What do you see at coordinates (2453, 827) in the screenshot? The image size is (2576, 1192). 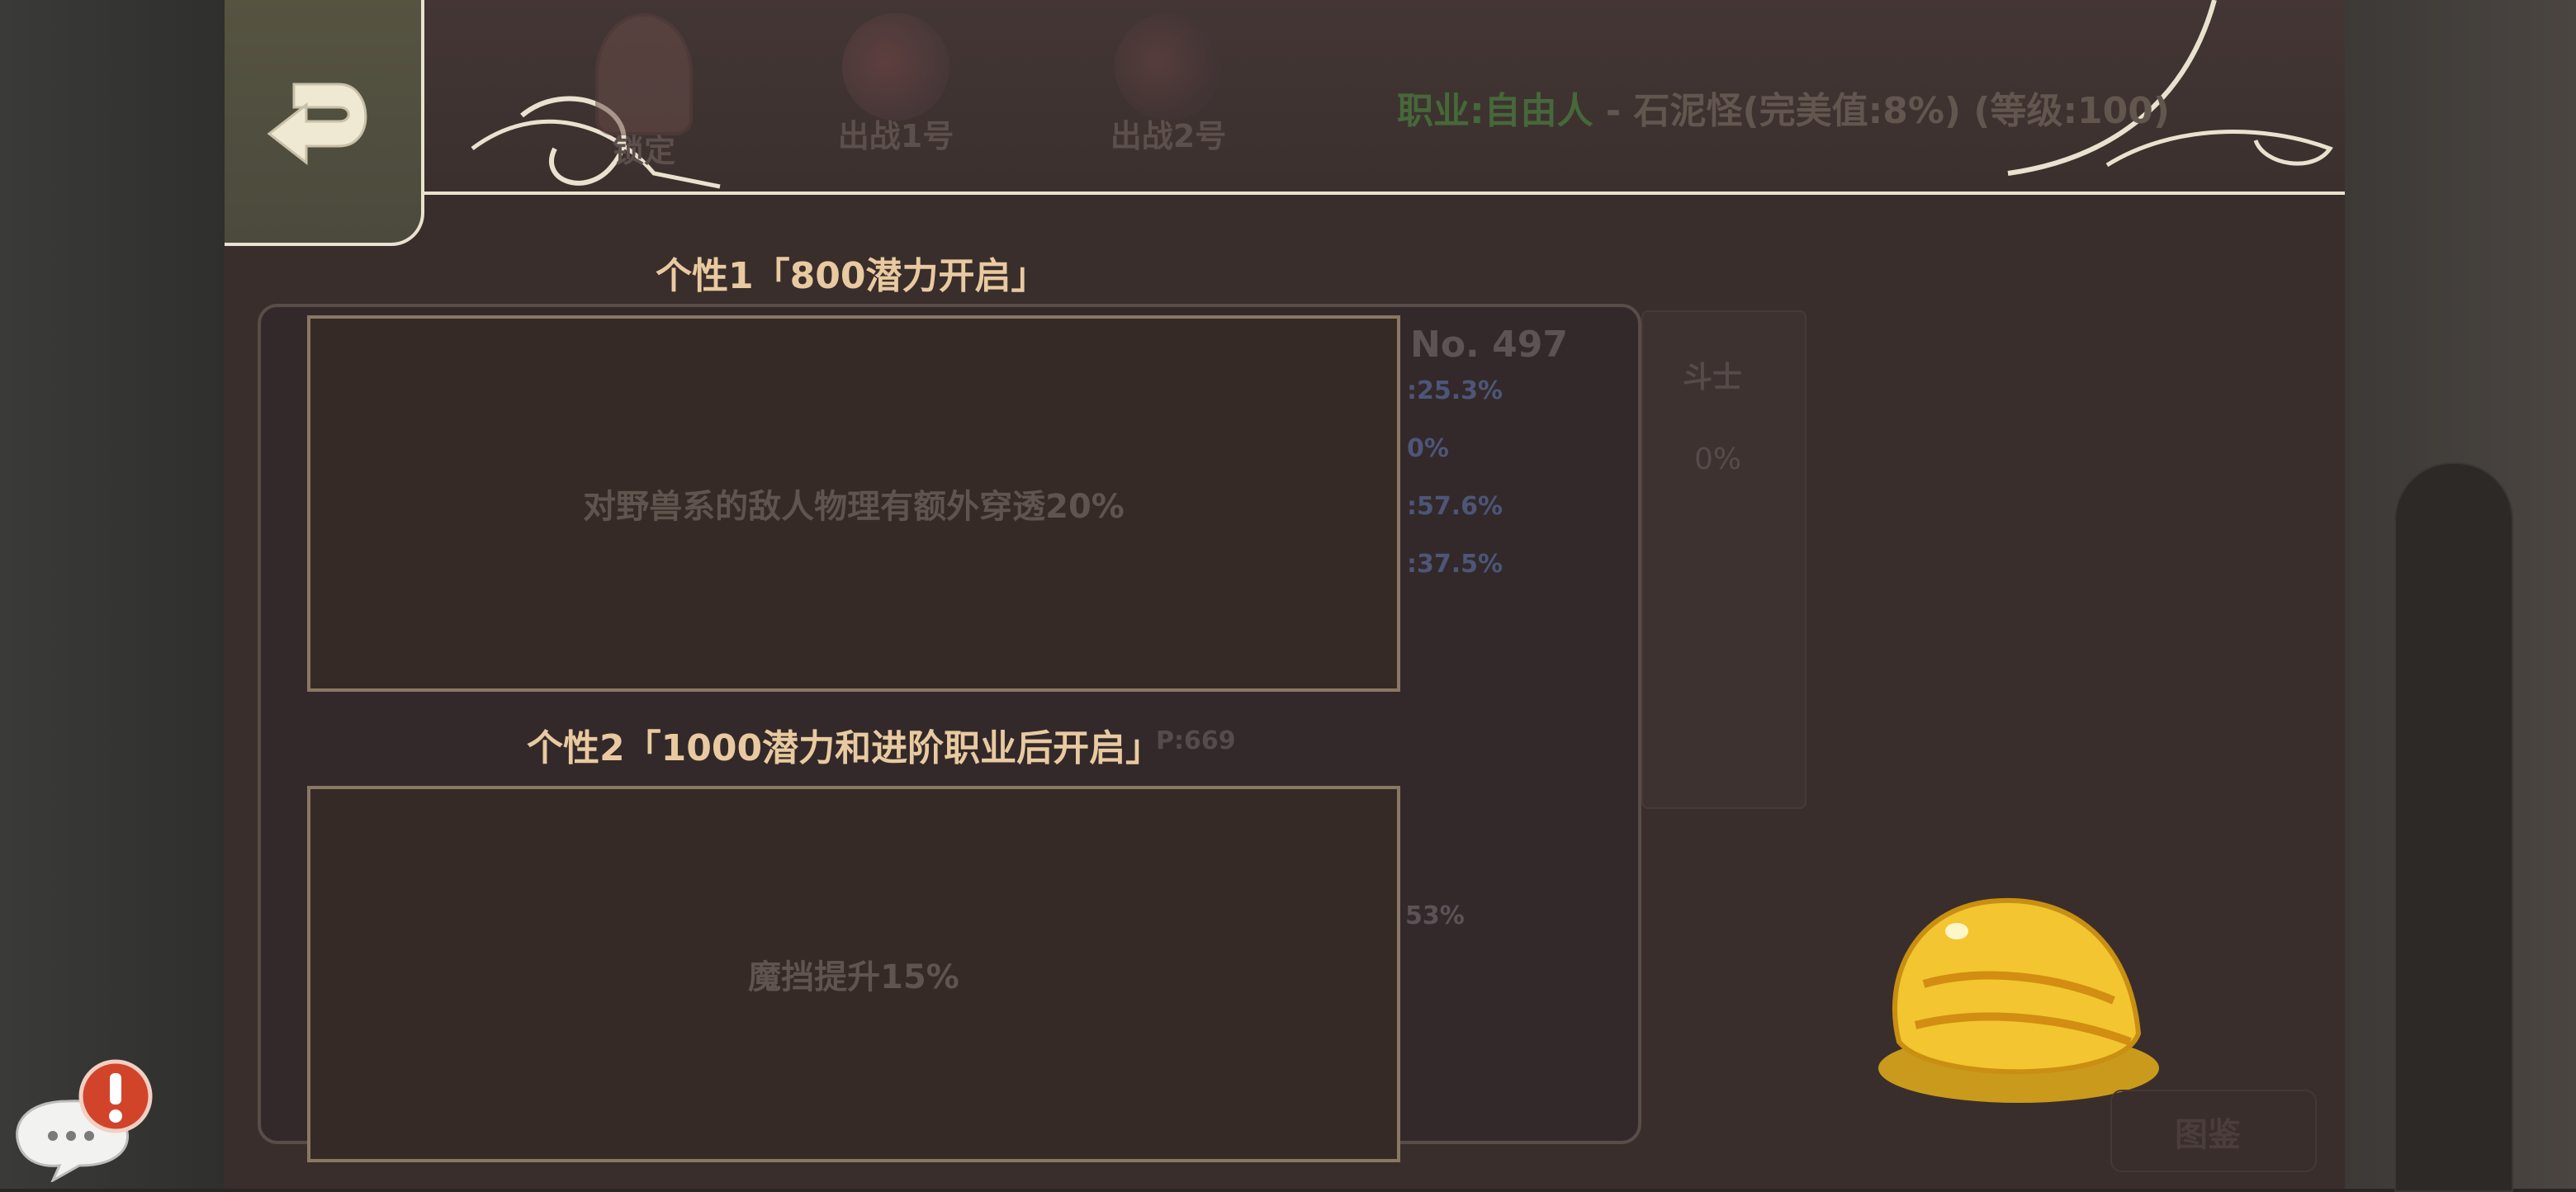 I see `background-tower` at bounding box center [2453, 827].